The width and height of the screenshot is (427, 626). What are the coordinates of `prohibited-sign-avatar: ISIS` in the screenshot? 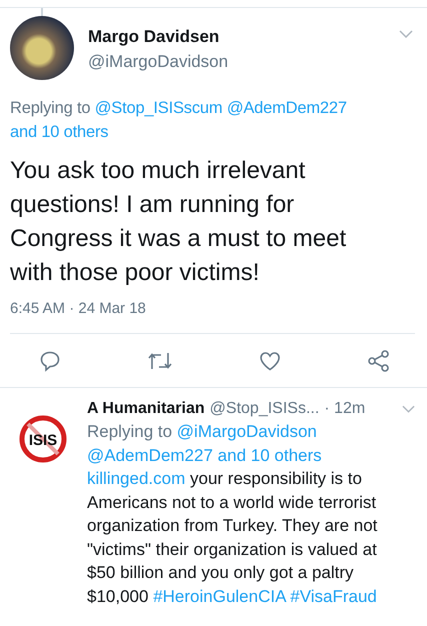 It's located at (43, 439).